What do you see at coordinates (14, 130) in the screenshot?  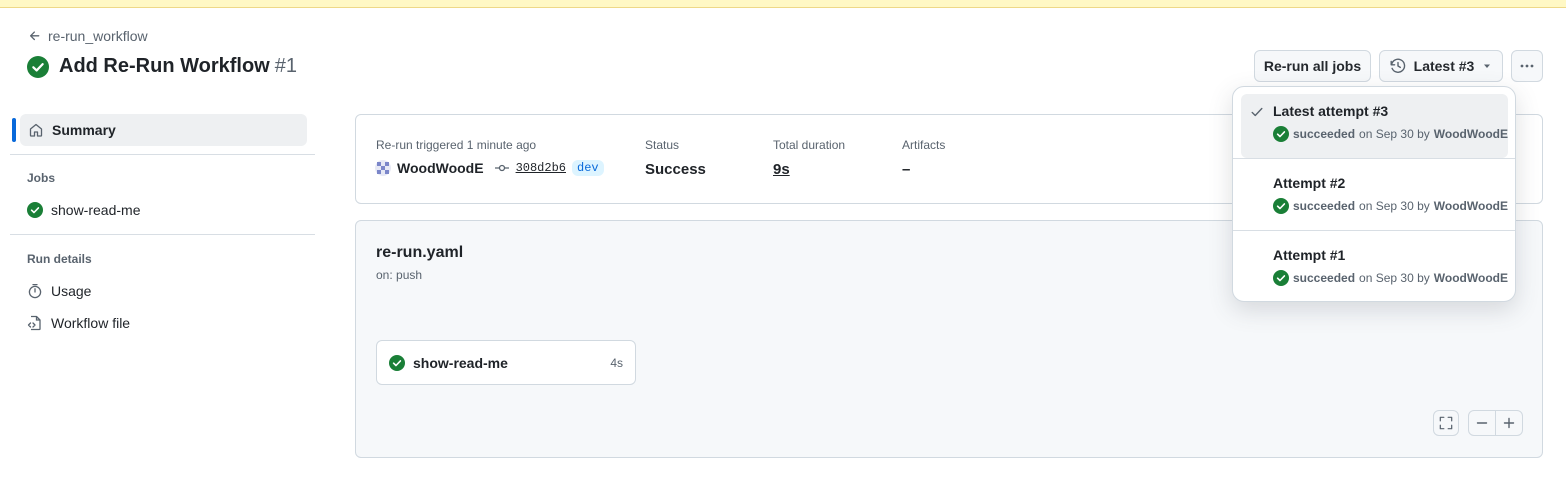 I see `nav-active-indicator` at bounding box center [14, 130].